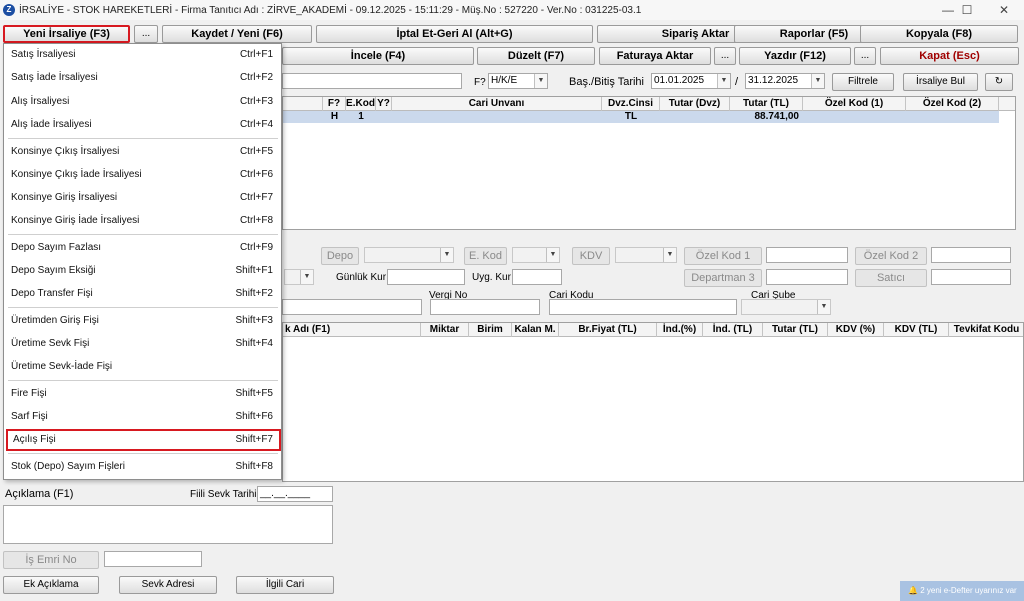  What do you see at coordinates (863, 82) in the screenshot?
I see `filter-button: Filtrele` at bounding box center [863, 82].